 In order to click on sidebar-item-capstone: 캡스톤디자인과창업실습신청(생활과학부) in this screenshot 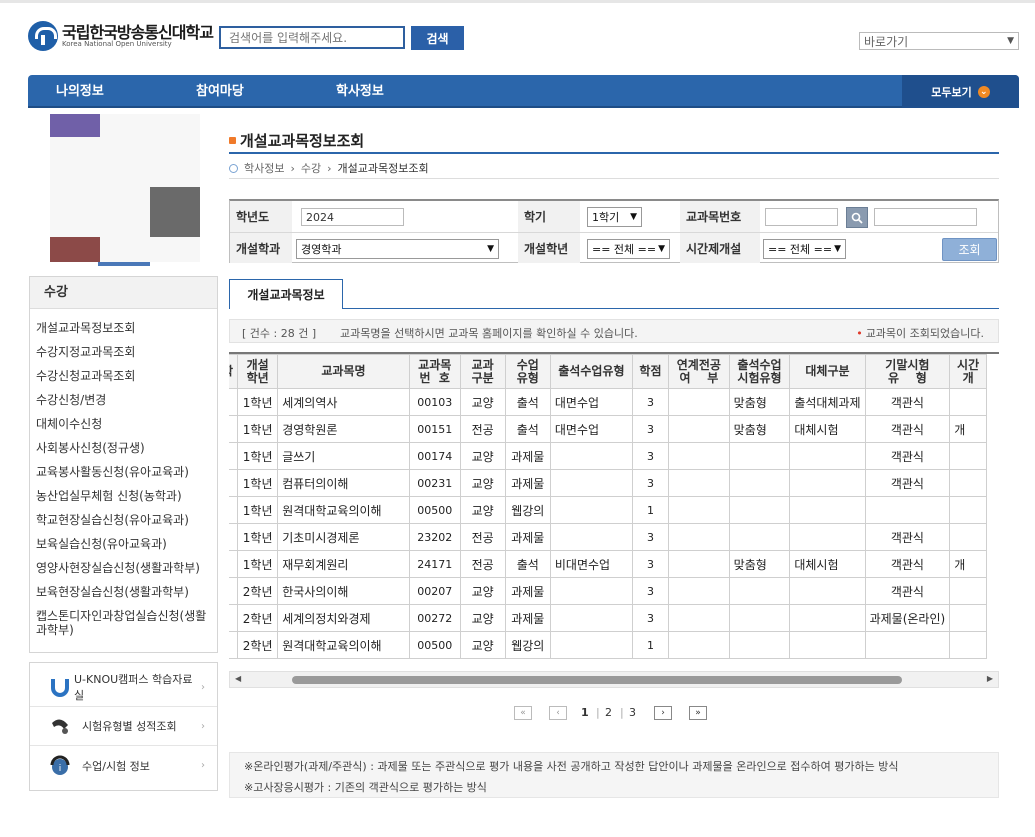, I will do `click(126, 623)`.